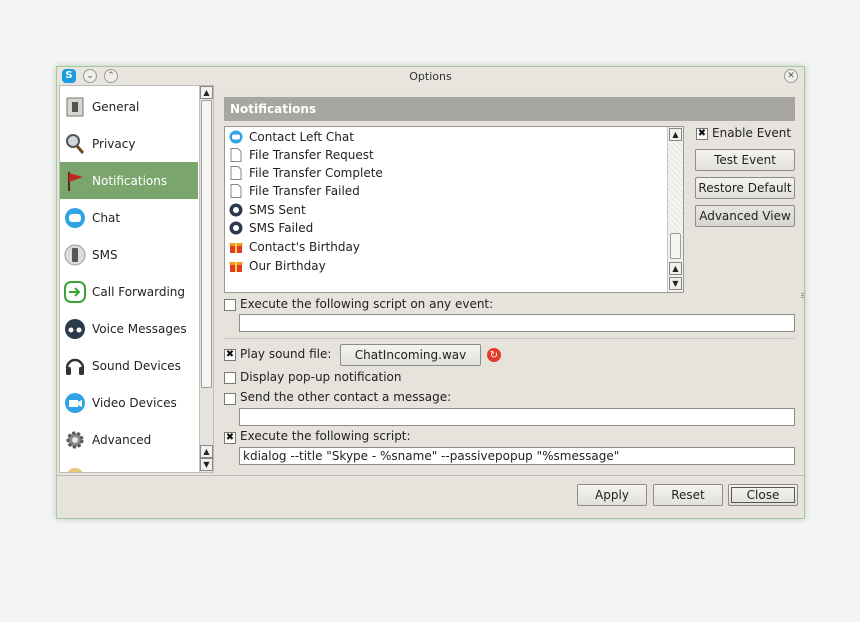  What do you see at coordinates (763, 495) in the screenshot?
I see `close-button: Close` at bounding box center [763, 495].